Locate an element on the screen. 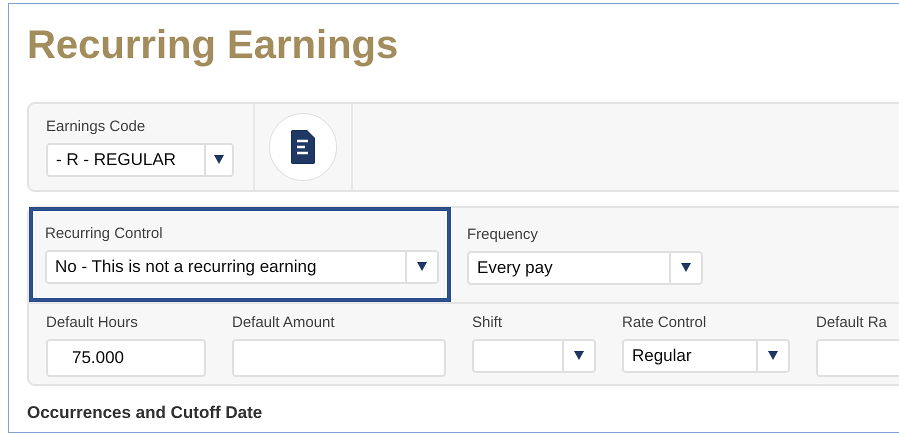 The image size is (899, 434). field-label: Default Amount is located at coordinates (284, 323).